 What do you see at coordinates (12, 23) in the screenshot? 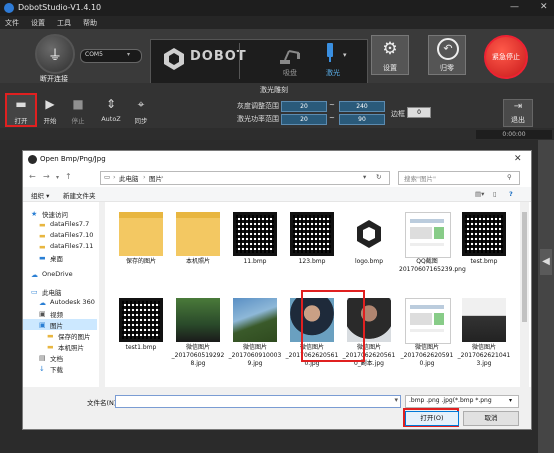
I see `menu-file: 文件` at bounding box center [12, 23].